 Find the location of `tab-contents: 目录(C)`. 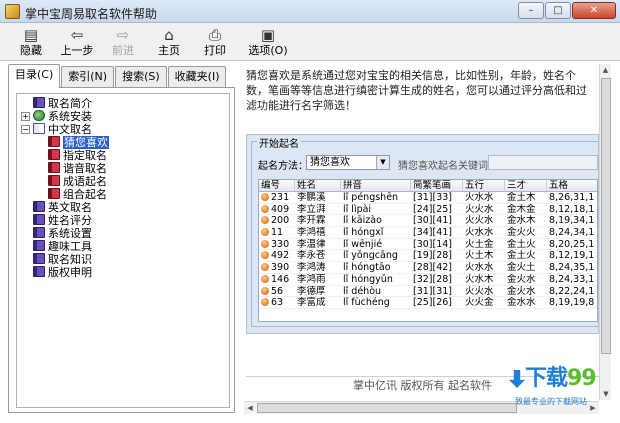

tab-contents: 目录(C) is located at coordinates (34, 76).